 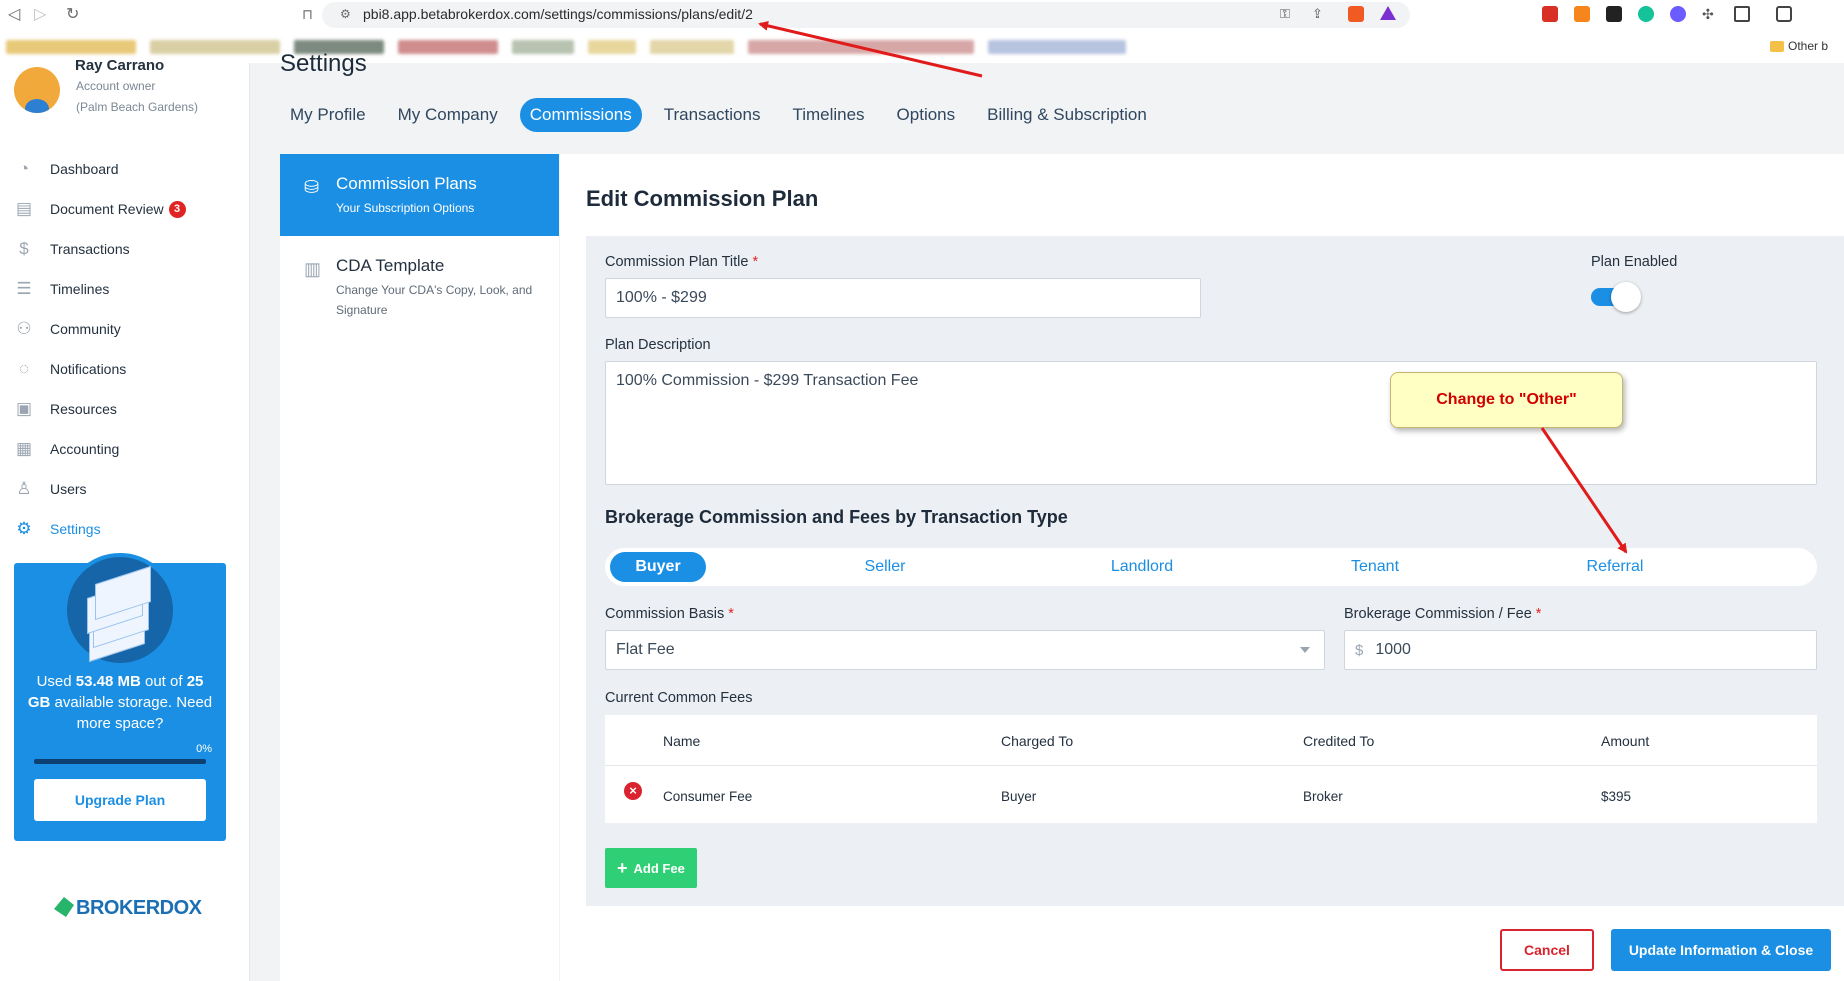 What do you see at coordinates (658, 567) in the screenshot?
I see `tab-buyer: Buyer` at bounding box center [658, 567].